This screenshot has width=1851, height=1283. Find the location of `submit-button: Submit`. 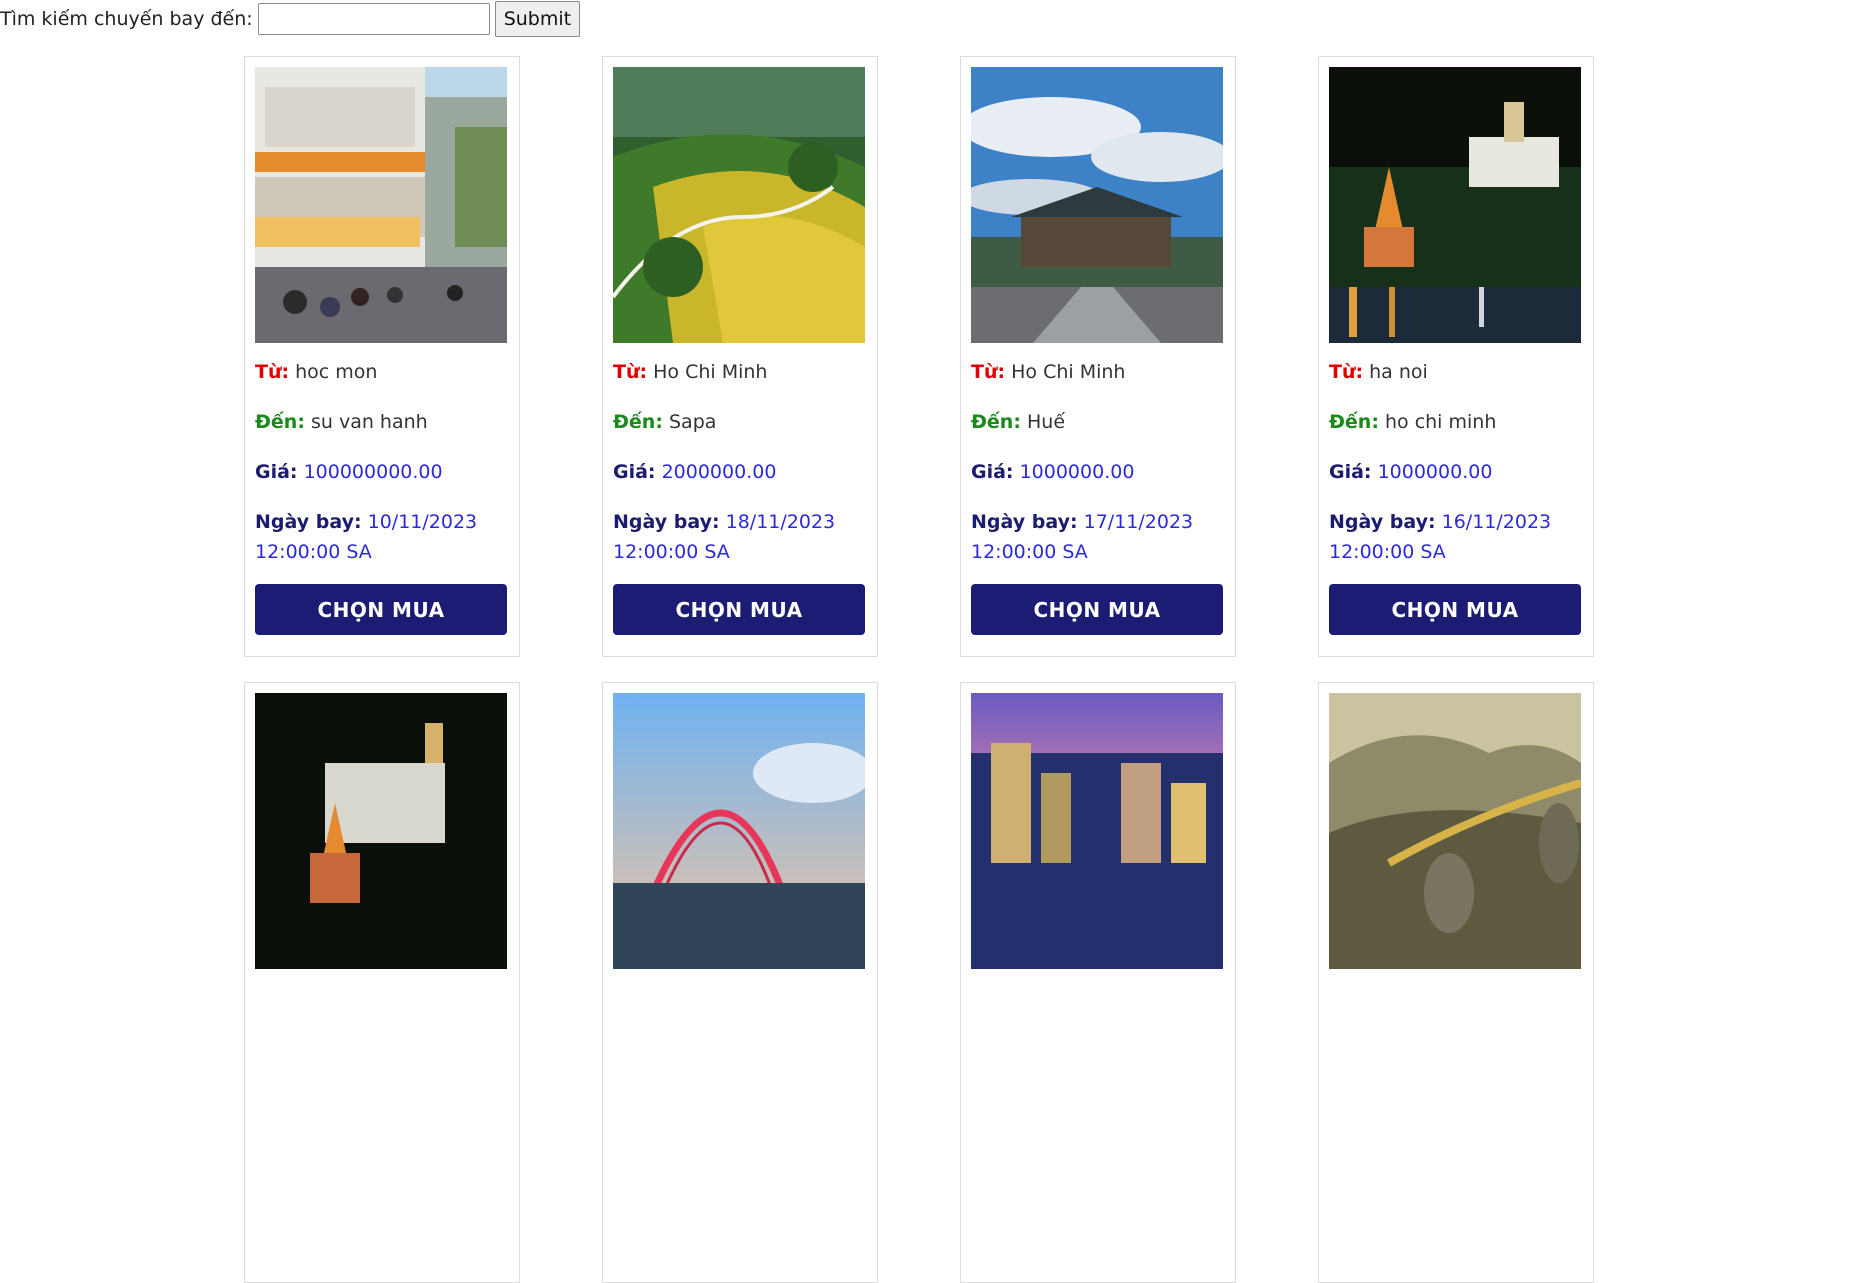

submit-button: Submit is located at coordinates (537, 19).